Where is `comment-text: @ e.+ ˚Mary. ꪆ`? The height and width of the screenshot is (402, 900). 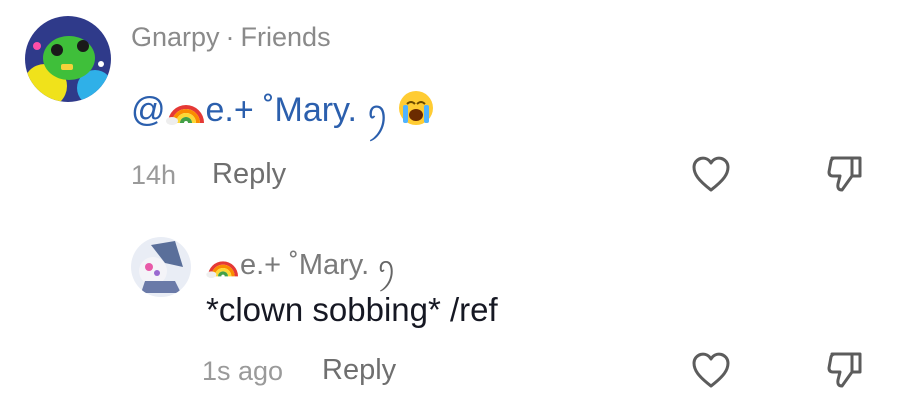
comment-text: @ e.+ ˚Mary. ꪆ is located at coordinates (282, 114).